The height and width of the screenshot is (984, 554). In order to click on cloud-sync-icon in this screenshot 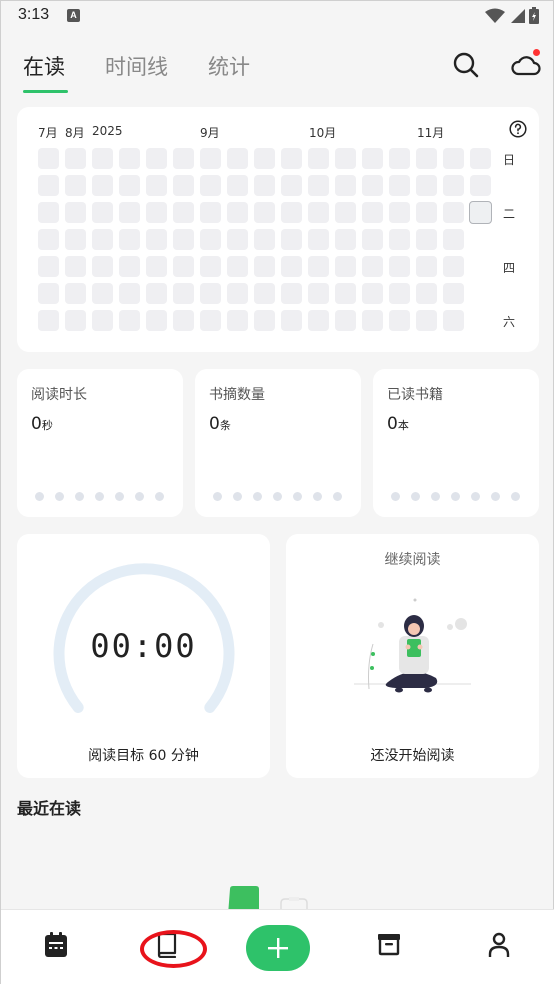, I will do `click(526, 65)`.